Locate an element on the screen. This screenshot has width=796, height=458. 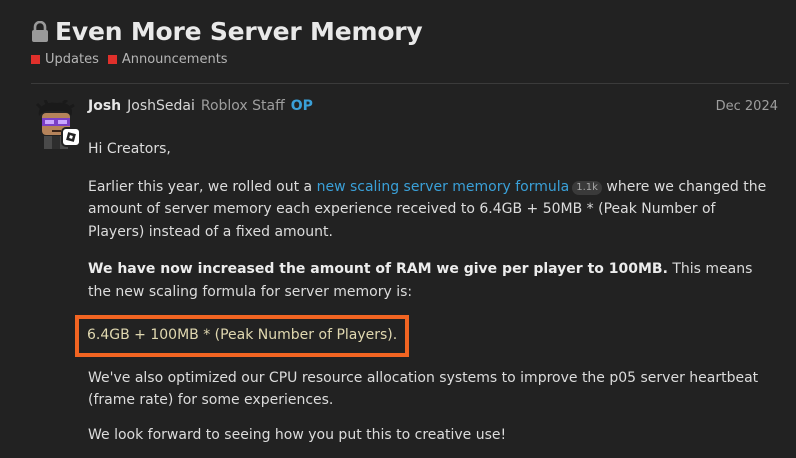
topic-title-row: Even More Server Memory is located at coordinates (227, 31).